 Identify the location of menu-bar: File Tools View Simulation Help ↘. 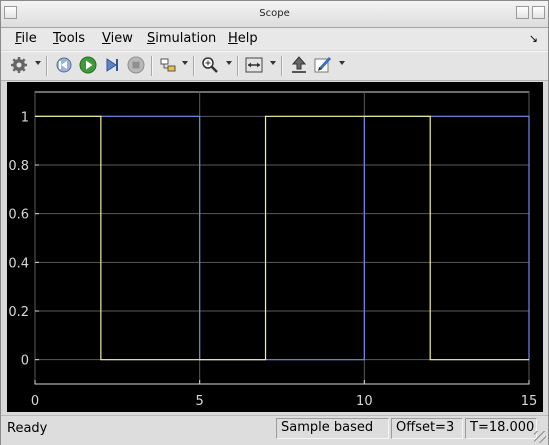
(274, 39).